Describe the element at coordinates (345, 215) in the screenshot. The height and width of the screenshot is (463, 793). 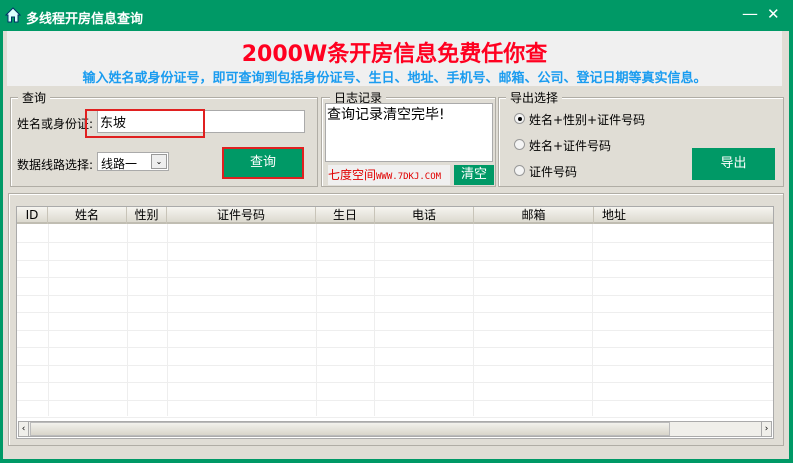
I see `column-header-birthday: 生日` at that location.